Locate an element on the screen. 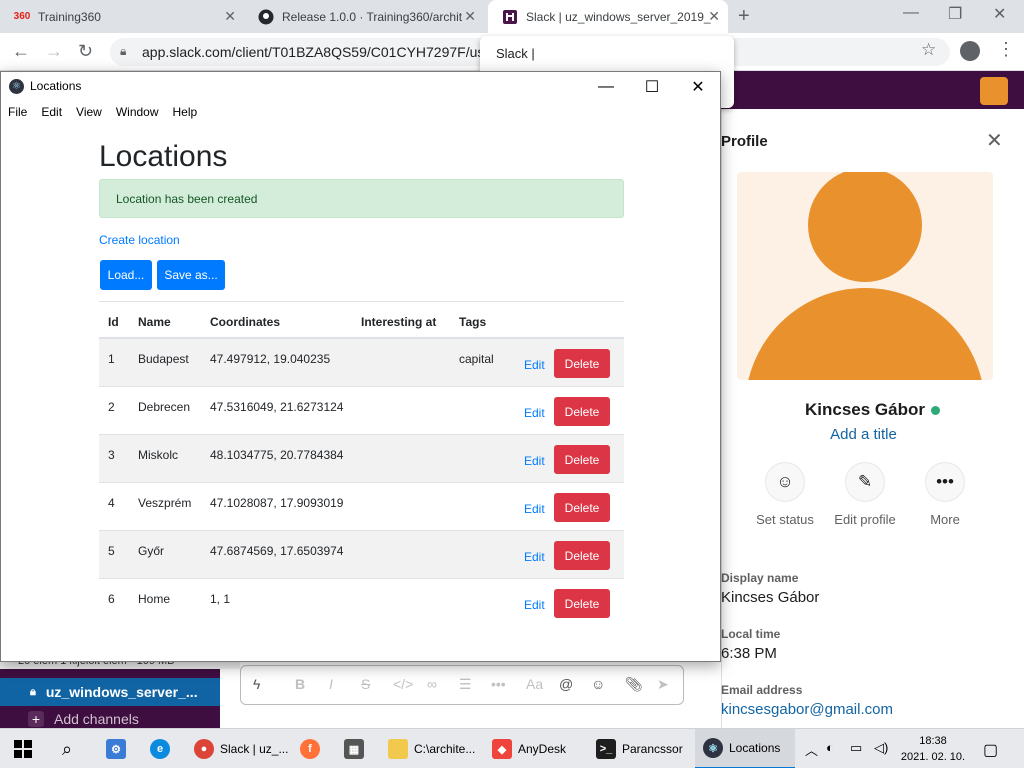 The height and width of the screenshot is (768, 1024). attach-icon: 📎︎ is located at coordinates (634, 684).